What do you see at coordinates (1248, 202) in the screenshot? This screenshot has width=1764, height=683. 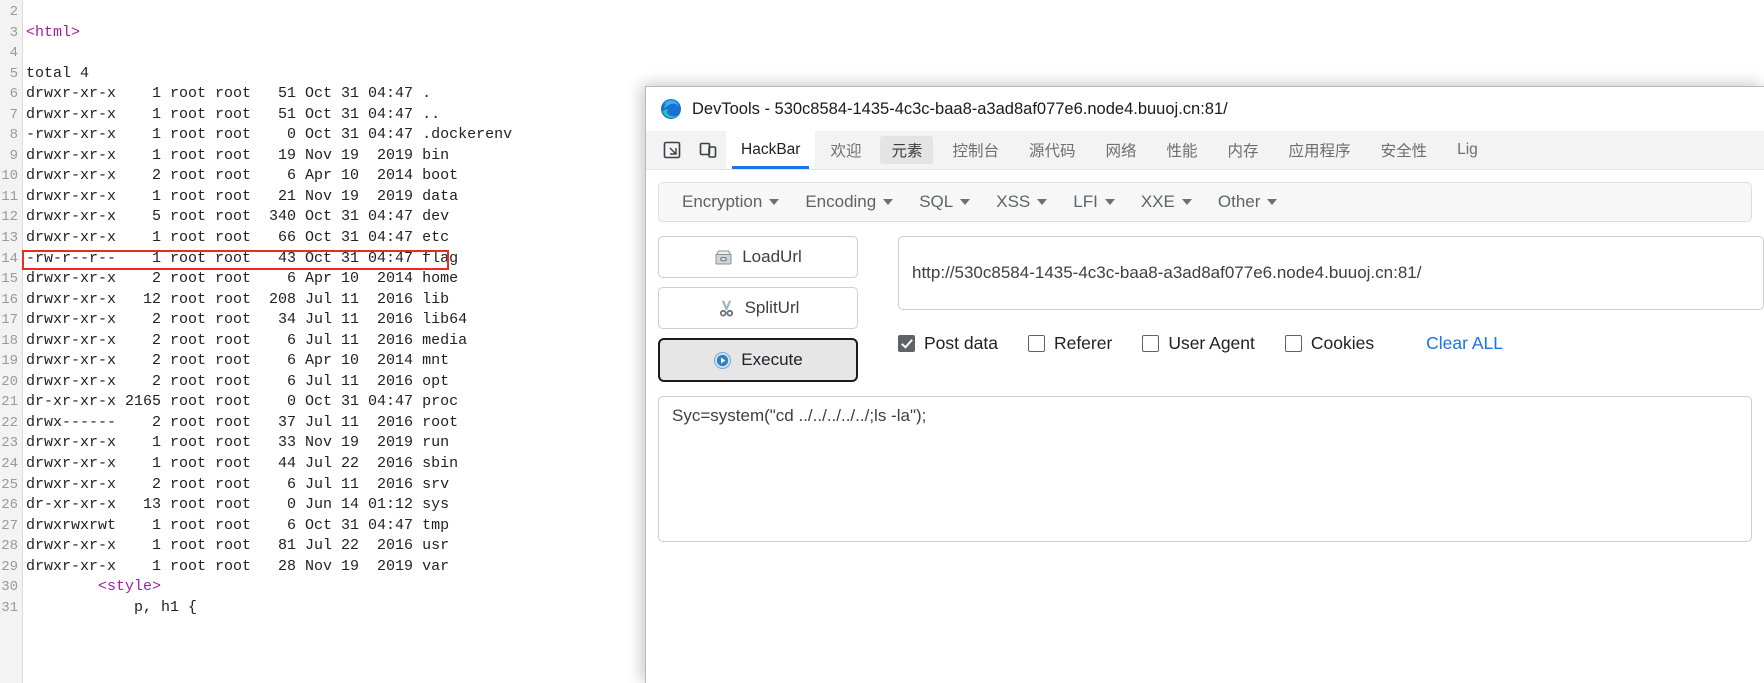 I see `hackbar-menu-other: Other` at bounding box center [1248, 202].